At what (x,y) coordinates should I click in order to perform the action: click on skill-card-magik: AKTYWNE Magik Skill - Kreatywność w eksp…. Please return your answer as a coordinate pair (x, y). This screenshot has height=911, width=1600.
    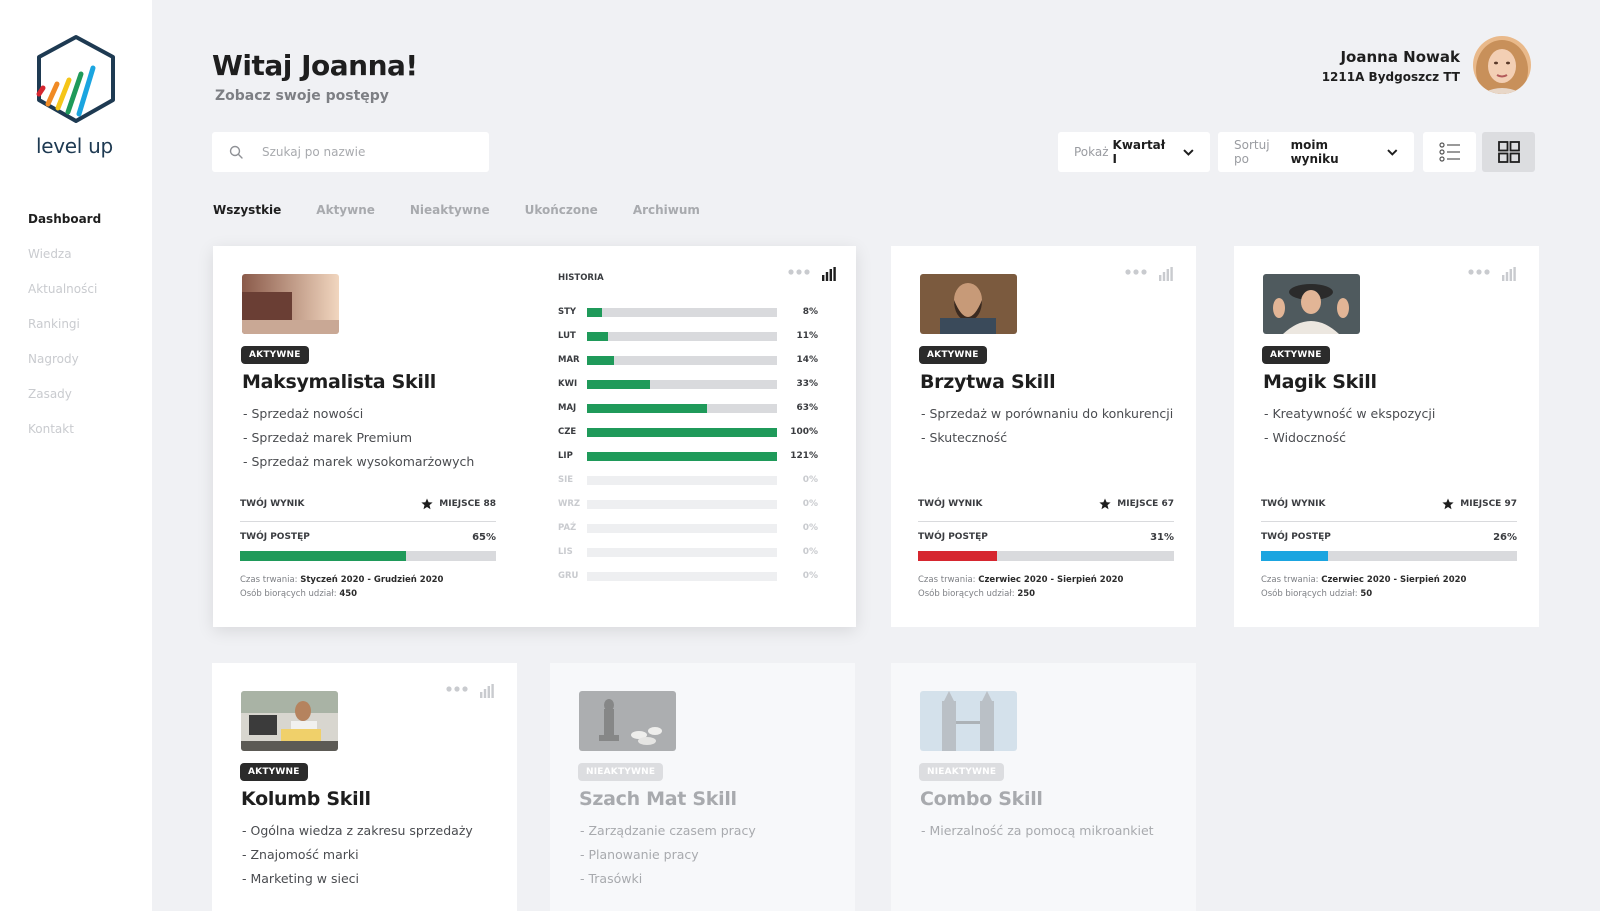
    Looking at the image, I should click on (1386, 436).